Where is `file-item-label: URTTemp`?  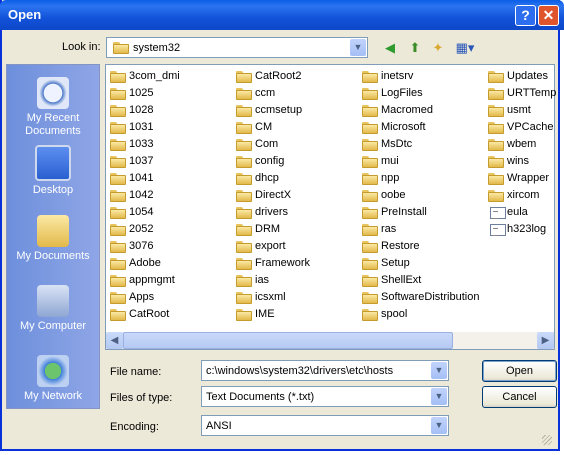
file-item-label: URTTemp is located at coordinates (532, 93).